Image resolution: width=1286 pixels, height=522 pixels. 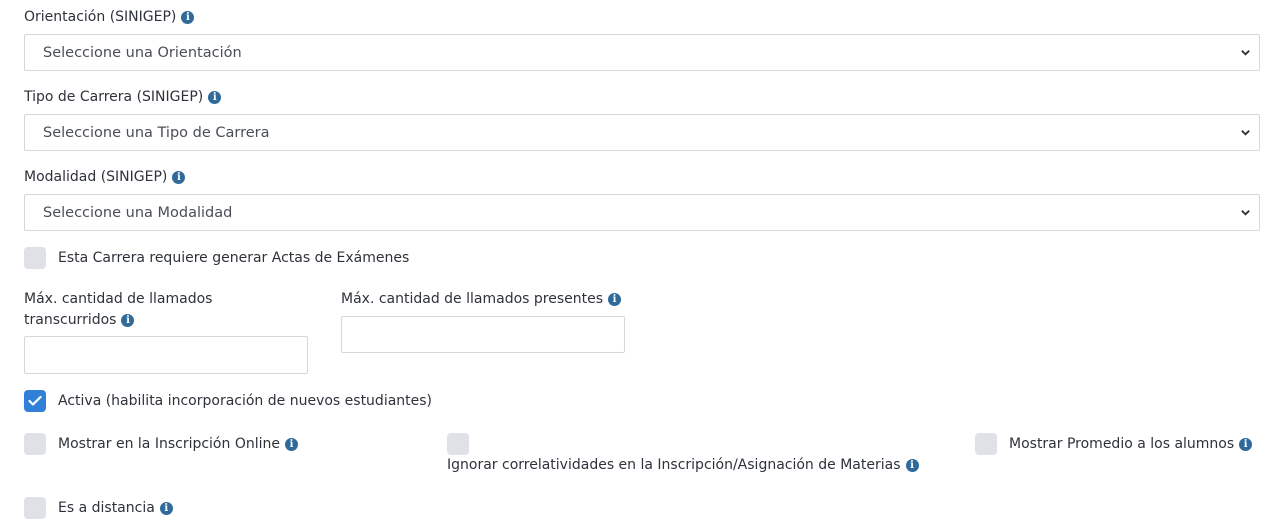 What do you see at coordinates (100, 17) in the screenshot?
I see `orientacion-label-text: Orientación (SINIGEP)` at bounding box center [100, 17].